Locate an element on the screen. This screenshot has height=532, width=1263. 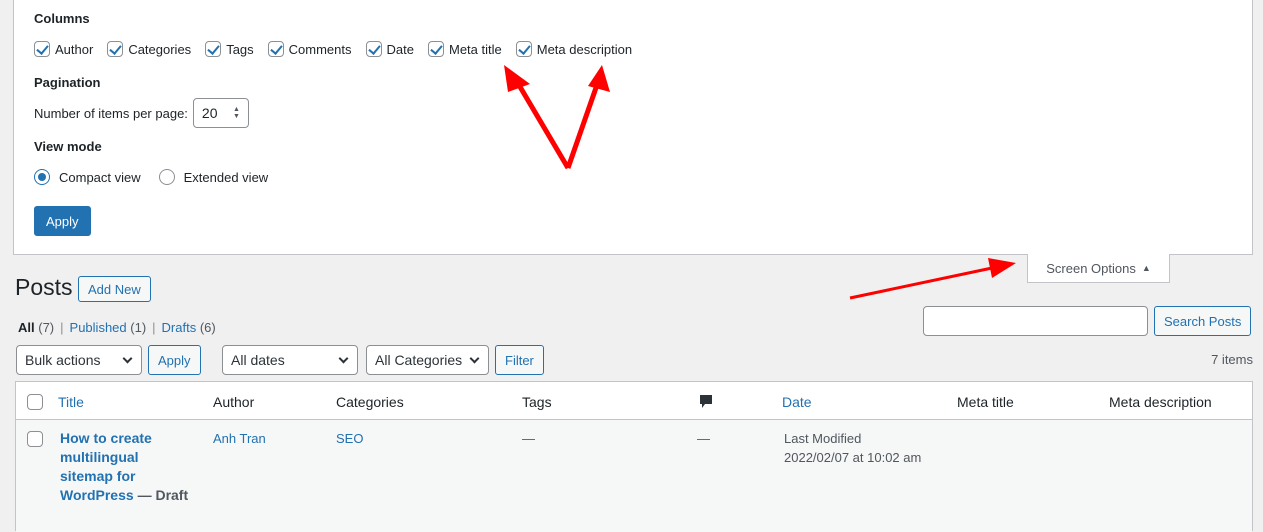
post-author-link: Anh Tran is located at coordinates (239, 438).